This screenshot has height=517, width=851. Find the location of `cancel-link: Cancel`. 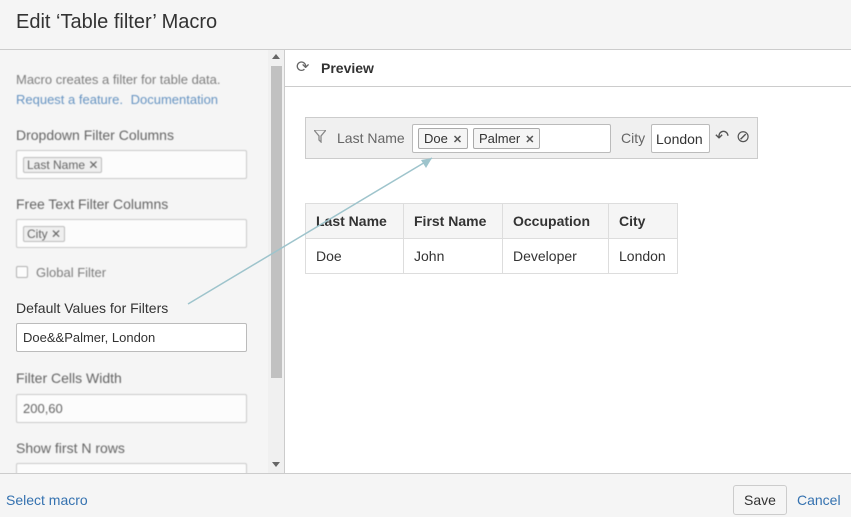

cancel-link: Cancel is located at coordinates (819, 500).